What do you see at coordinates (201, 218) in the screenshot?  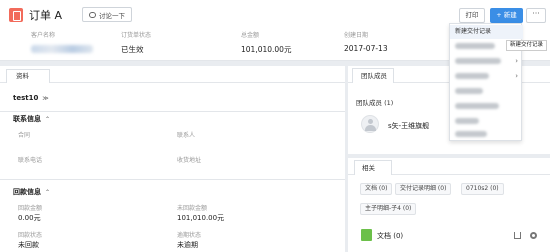 I see `unpaid-amount-value: 101,010.00元` at bounding box center [201, 218].